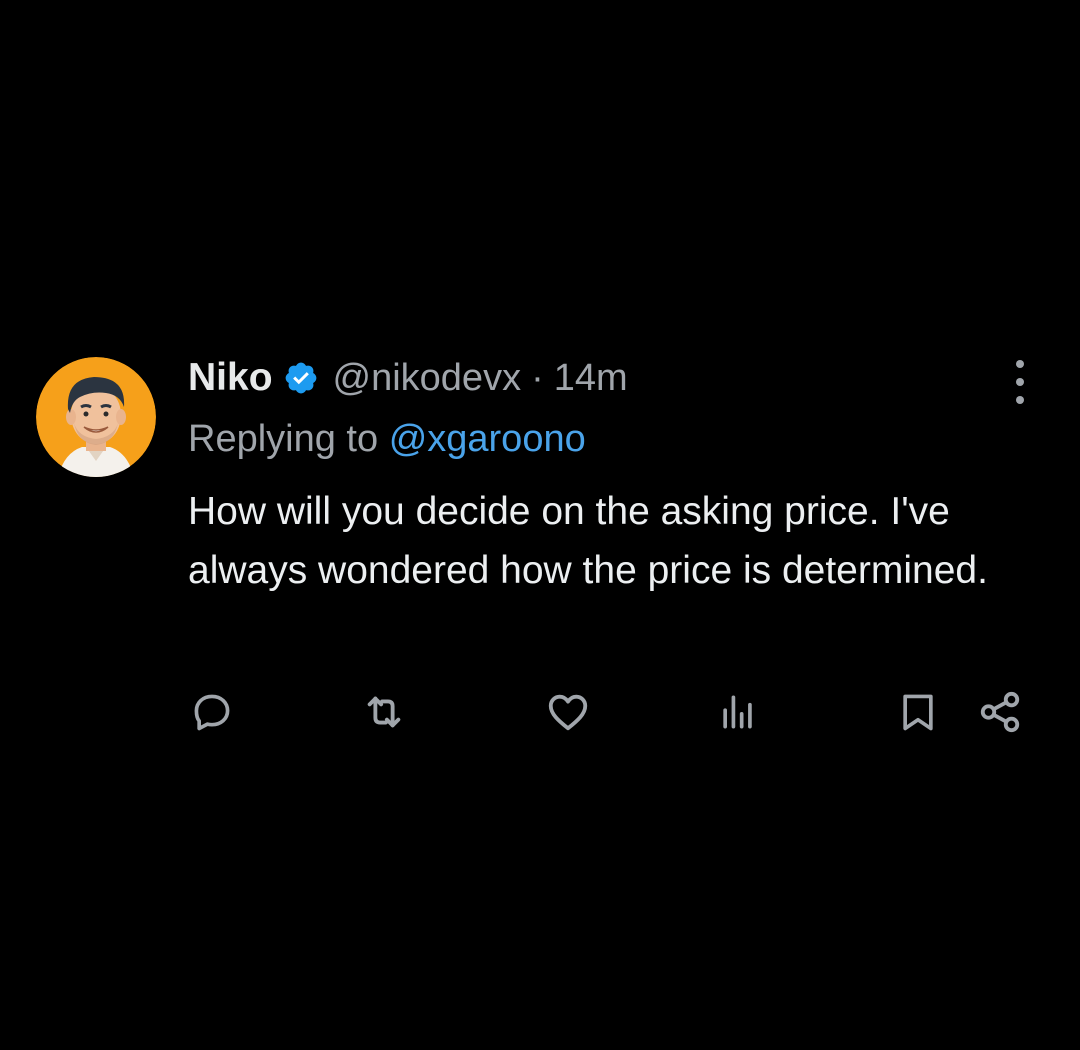 The width and height of the screenshot is (1080, 1050). I want to click on bookmark-icon, so click(918, 712).